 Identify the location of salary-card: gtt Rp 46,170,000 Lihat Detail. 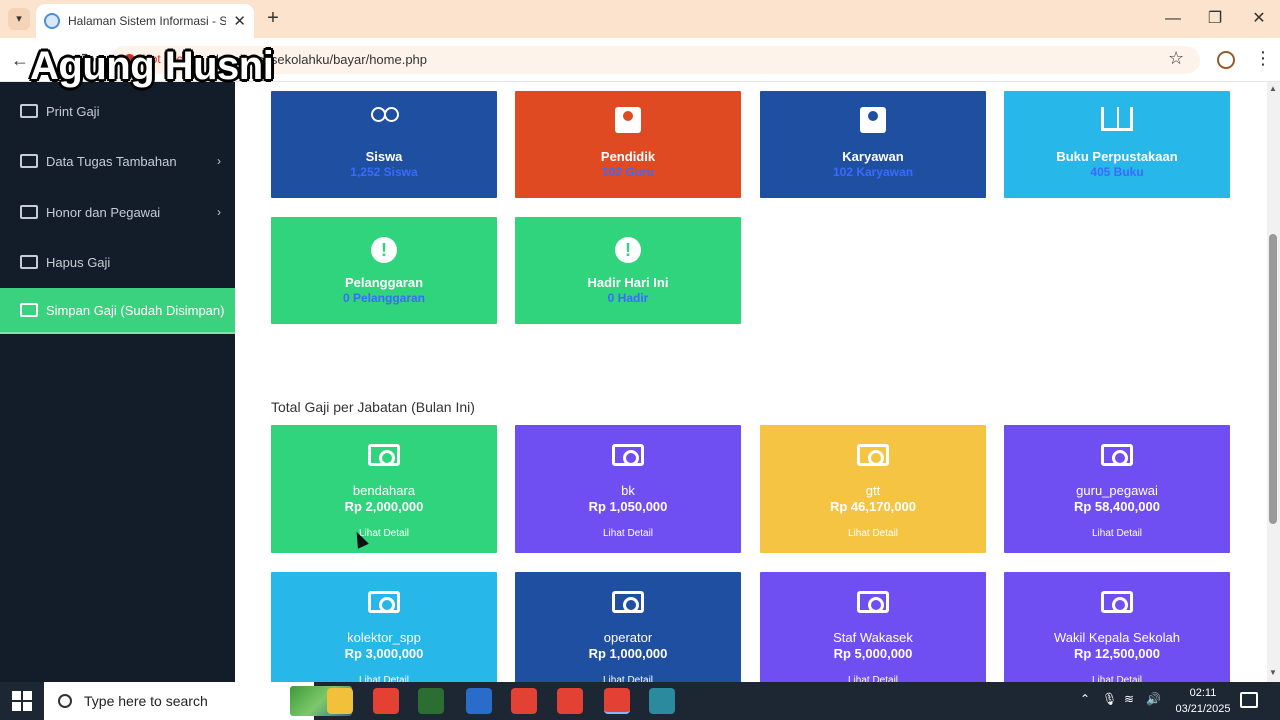
(873, 489).